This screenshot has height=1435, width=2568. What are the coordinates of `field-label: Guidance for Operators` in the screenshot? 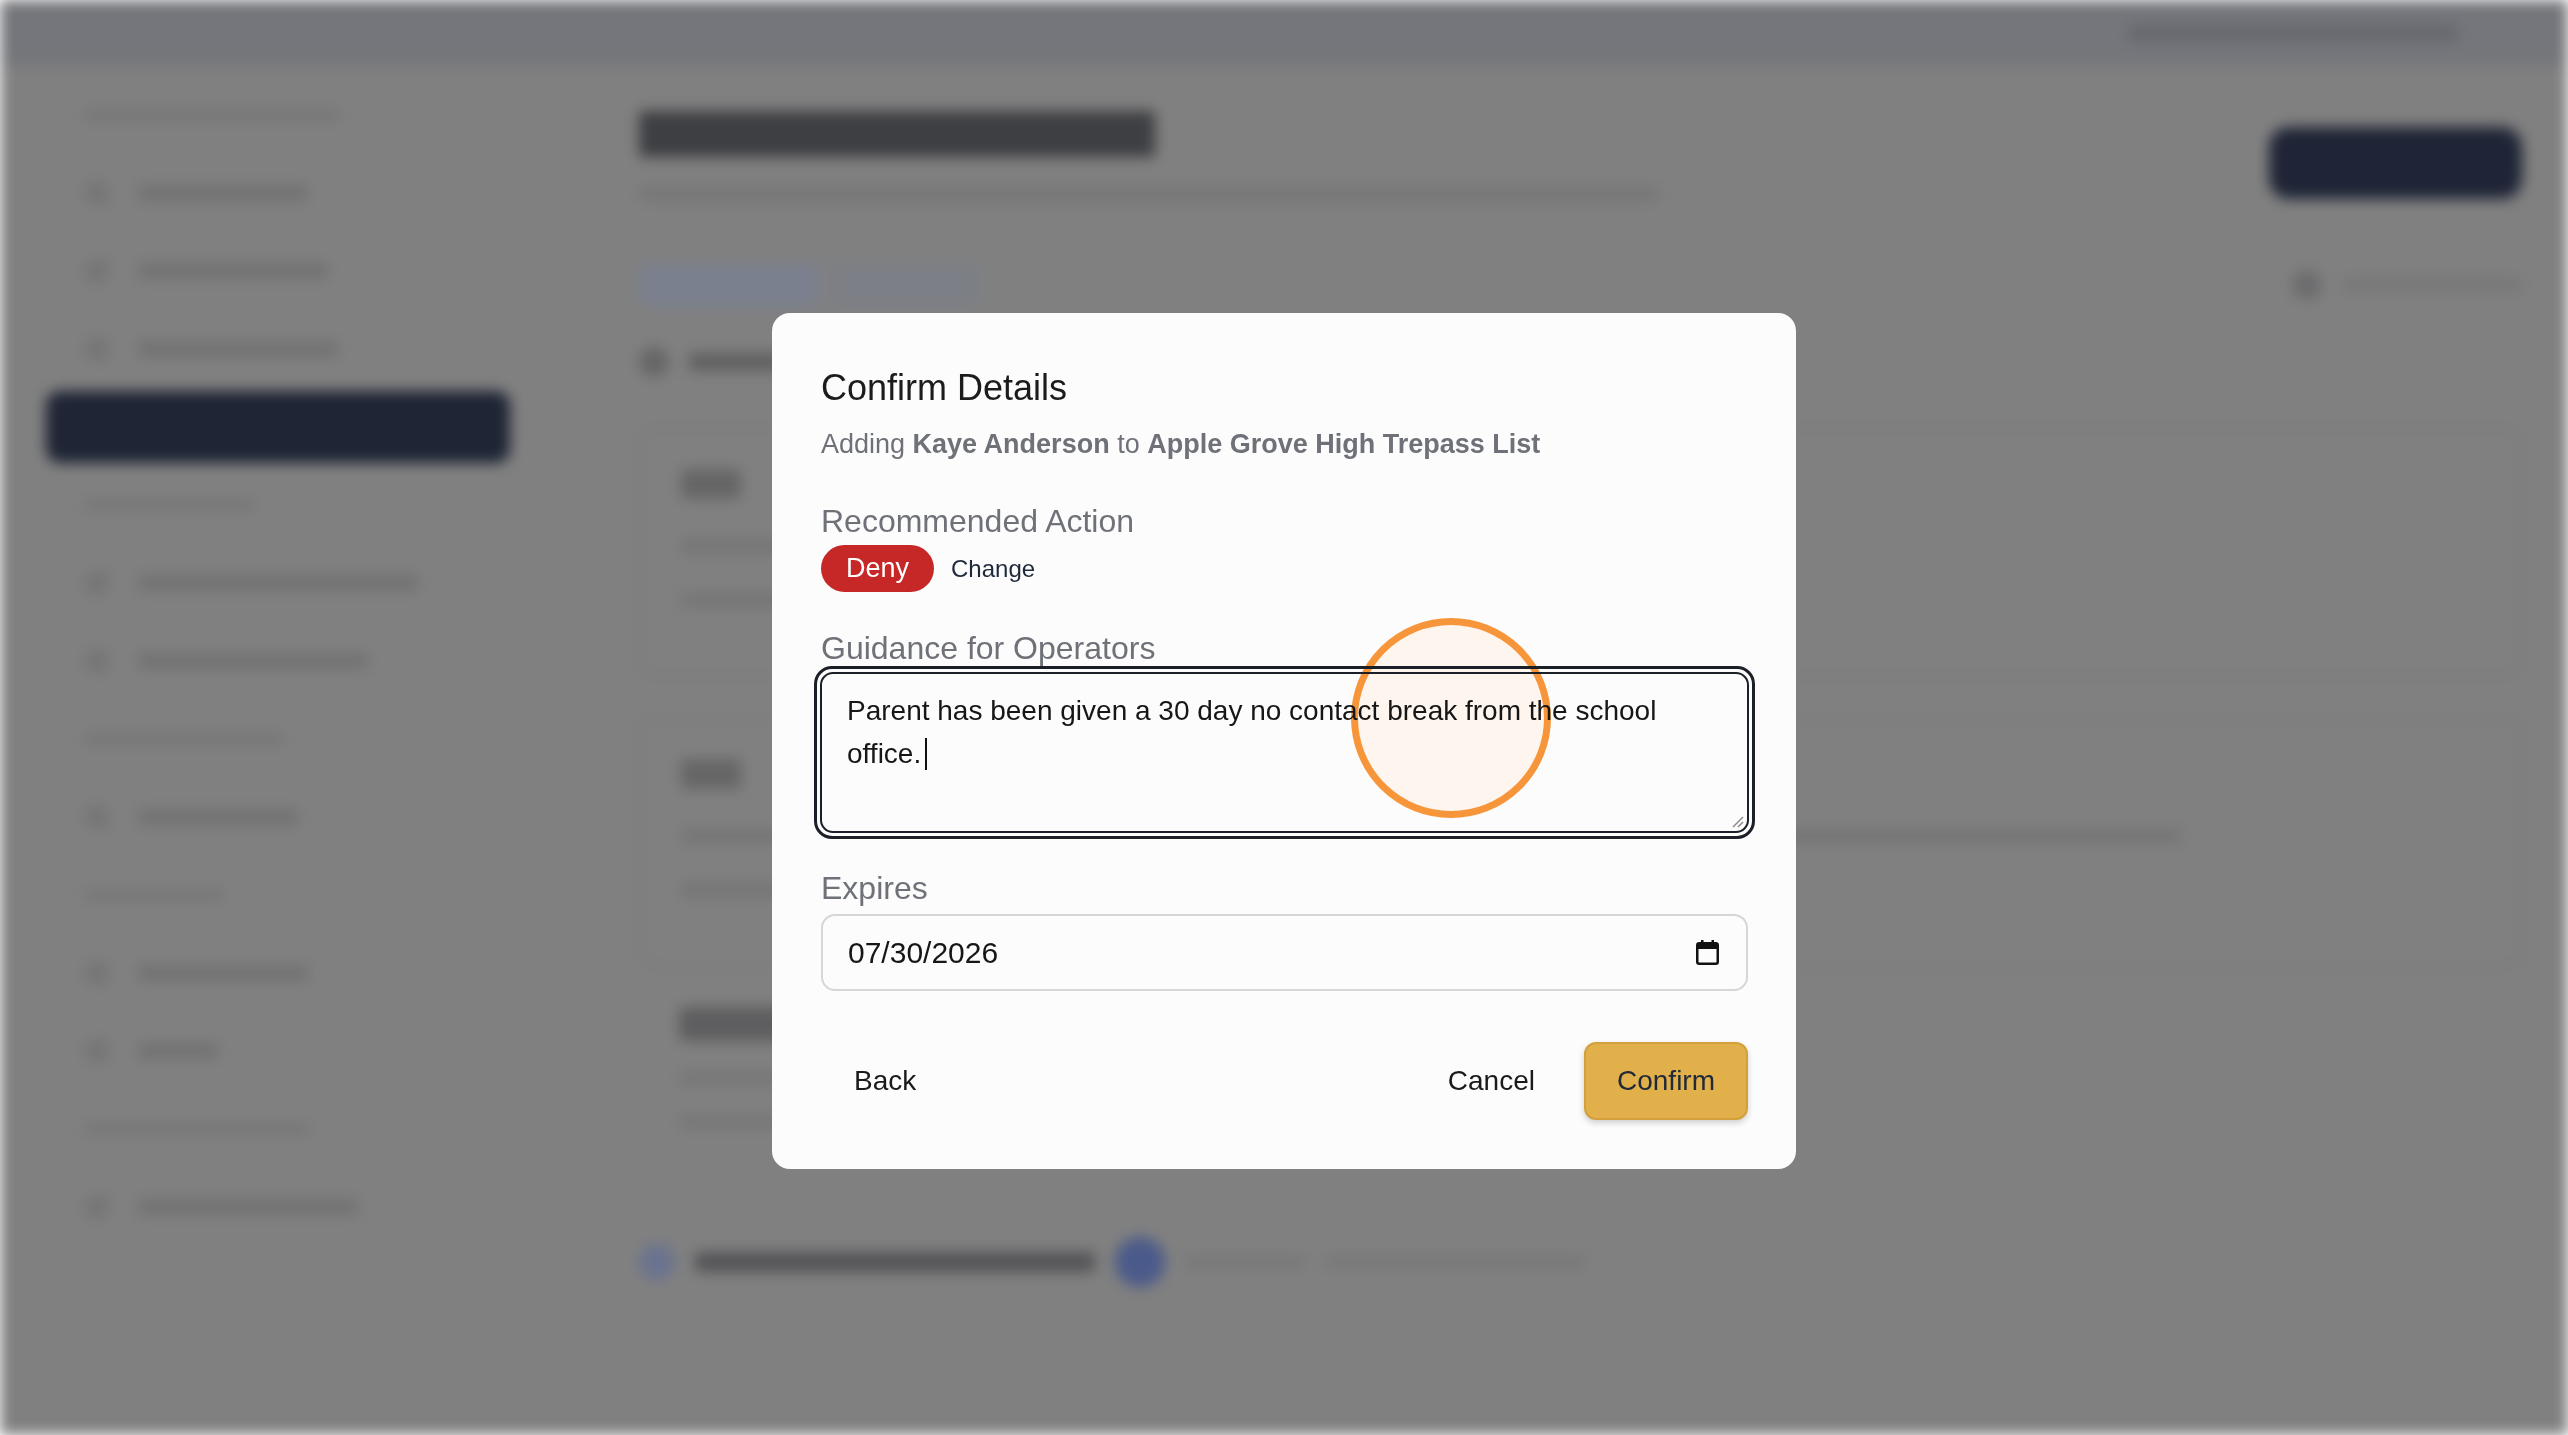 It's located at (988, 648).